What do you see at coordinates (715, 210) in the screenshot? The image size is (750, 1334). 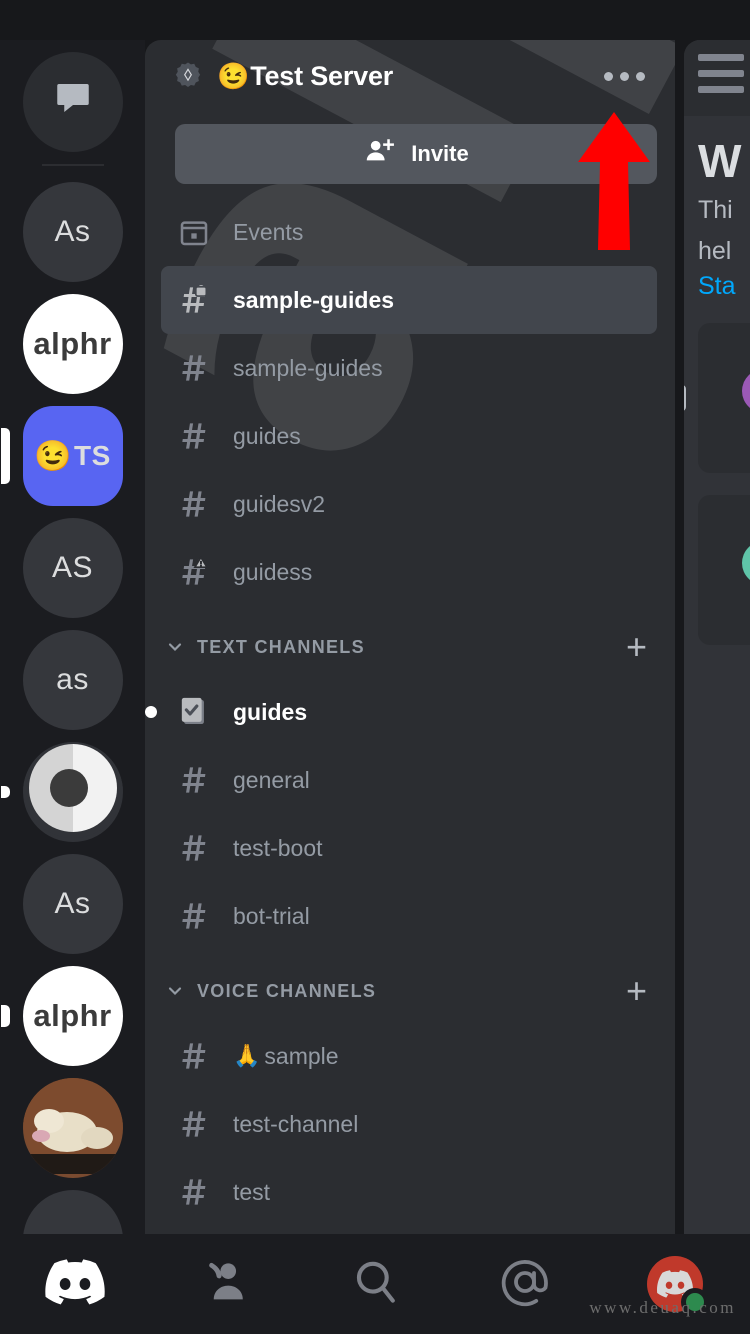 I see `chat-welcome-line-1: Thi` at bounding box center [715, 210].